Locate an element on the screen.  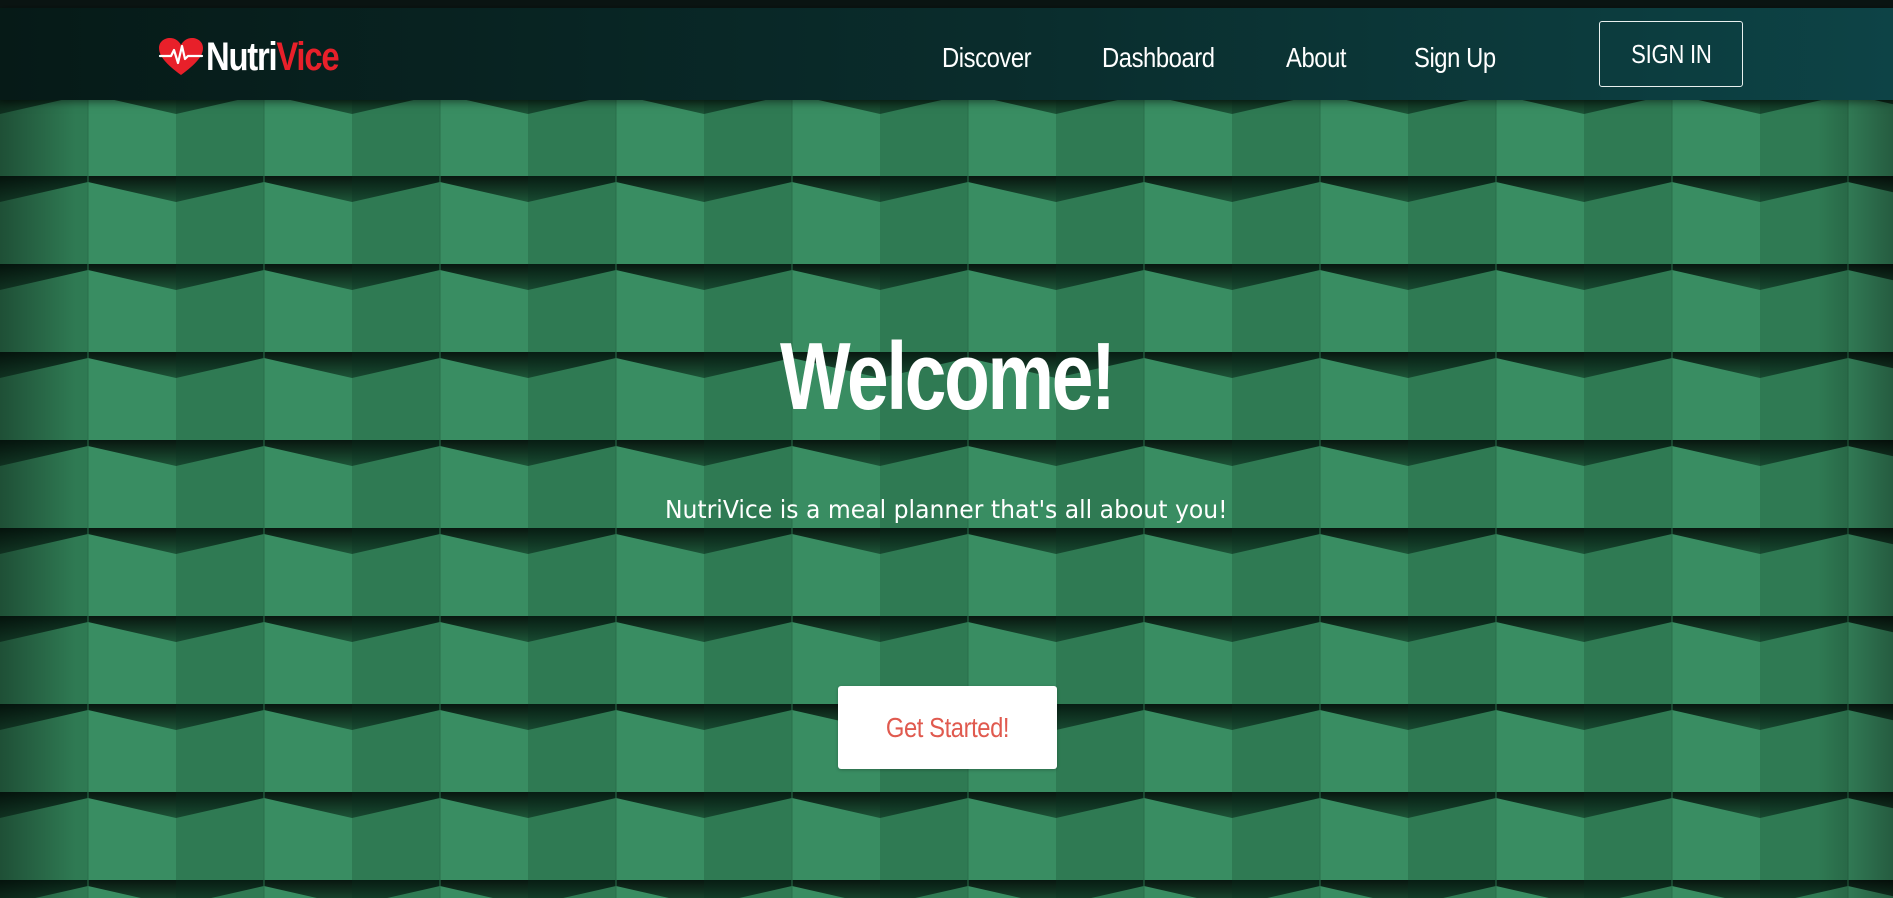
nav-link-about: About is located at coordinates (1316, 58).